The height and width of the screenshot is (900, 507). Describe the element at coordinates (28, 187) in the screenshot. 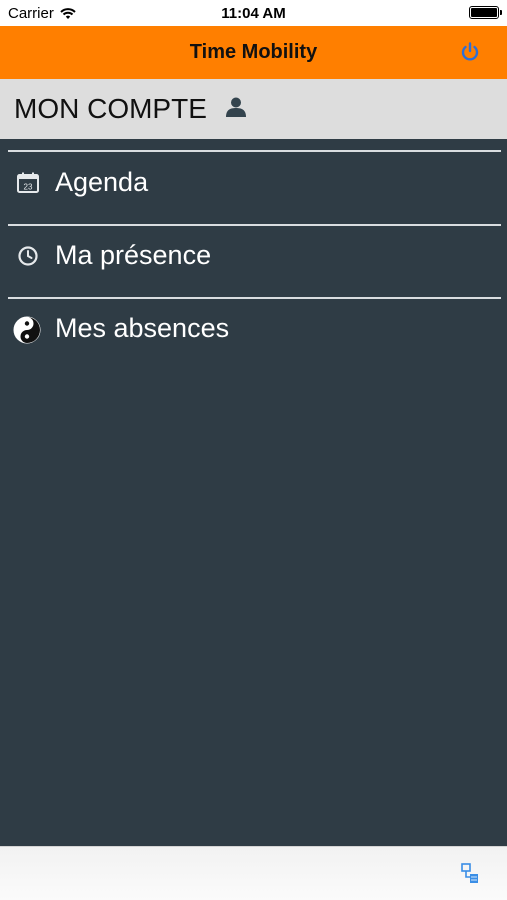

I see `svg-text: 23` at that location.